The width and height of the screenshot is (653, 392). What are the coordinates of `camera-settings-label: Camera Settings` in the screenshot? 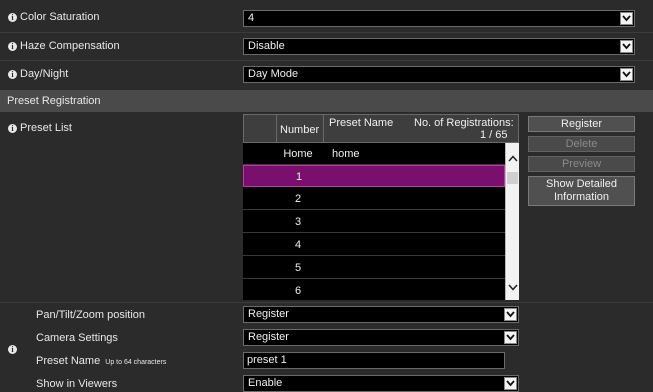 It's located at (77, 338).